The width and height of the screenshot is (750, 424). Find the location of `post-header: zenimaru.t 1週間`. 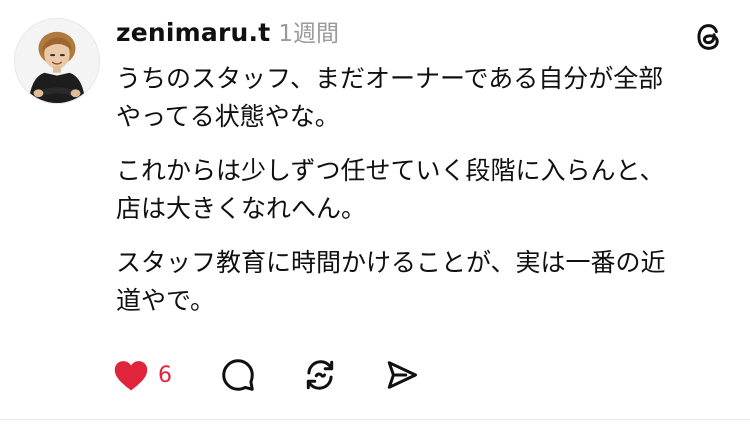

post-header: zenimaru.t 1週間 is located at coordinates (227, 34).